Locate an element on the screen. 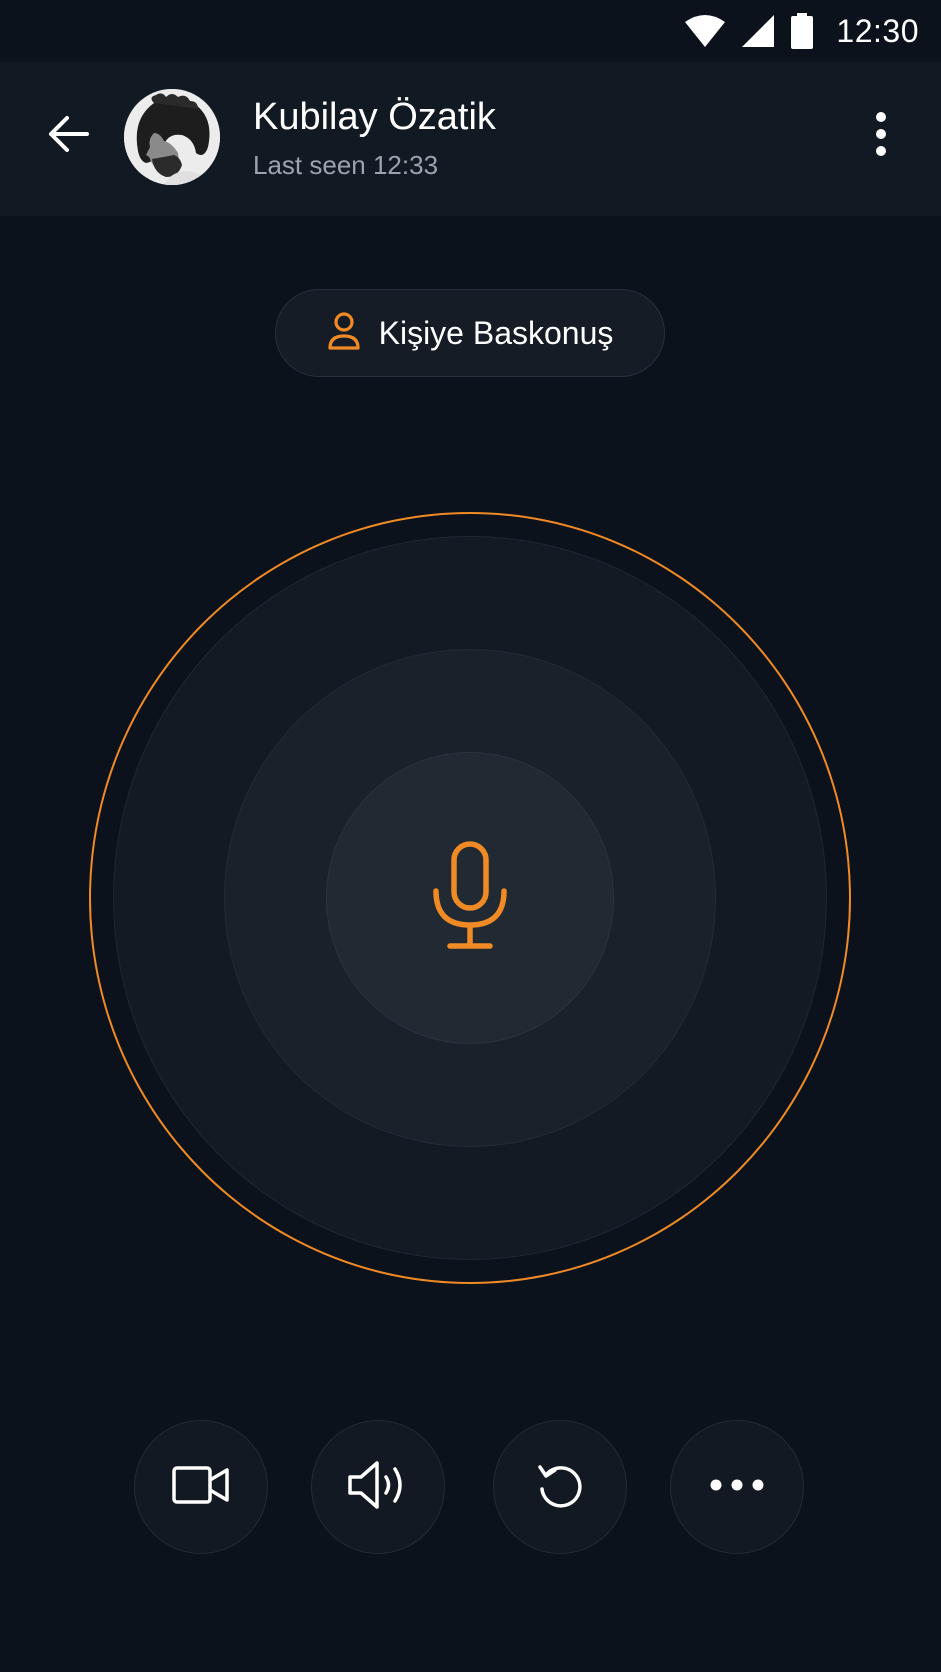  video-camera-icon is located at coordinates (201, 1487).